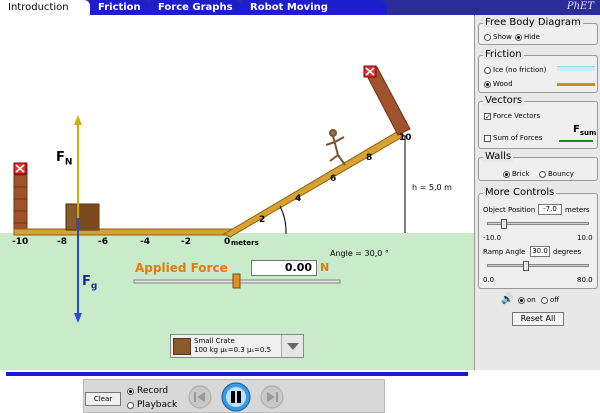  I want to click on object-position-min: -10.0, so click(492, 238).